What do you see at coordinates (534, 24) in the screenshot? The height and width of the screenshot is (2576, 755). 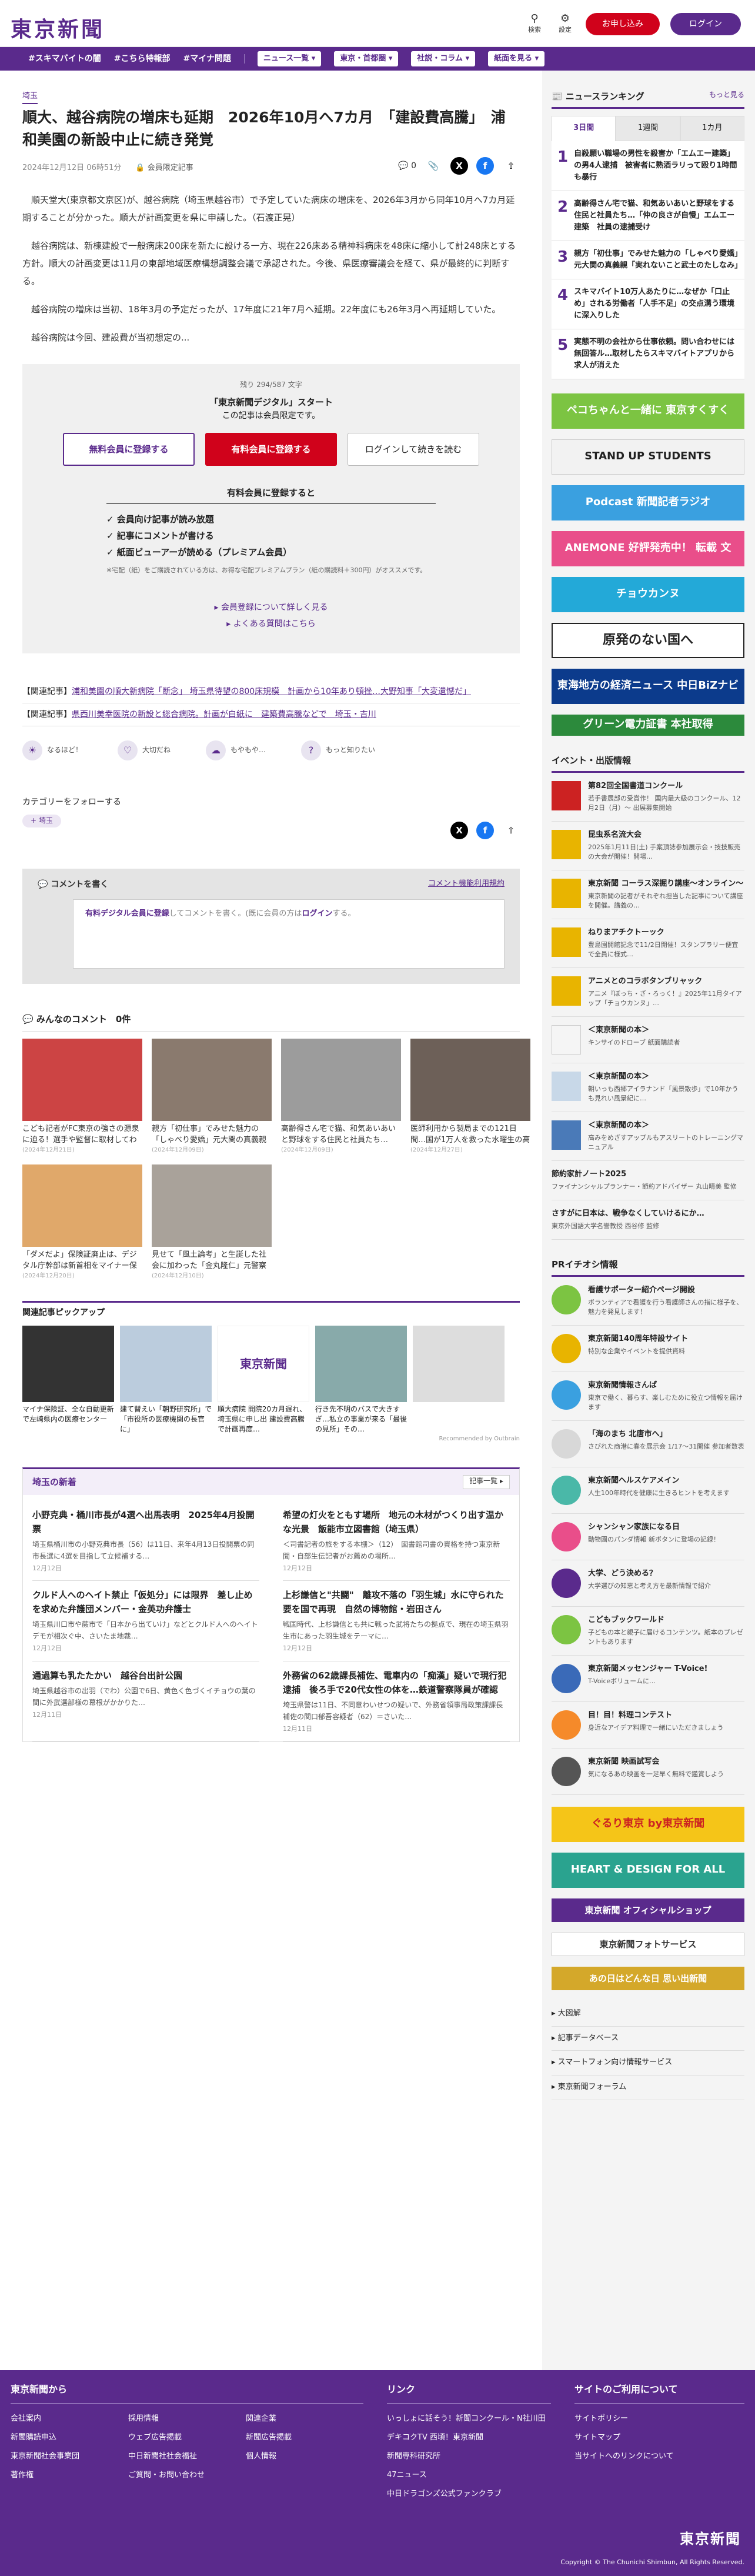 I see `search-button: ⚲ 検索` at bounding box center [534, 24].